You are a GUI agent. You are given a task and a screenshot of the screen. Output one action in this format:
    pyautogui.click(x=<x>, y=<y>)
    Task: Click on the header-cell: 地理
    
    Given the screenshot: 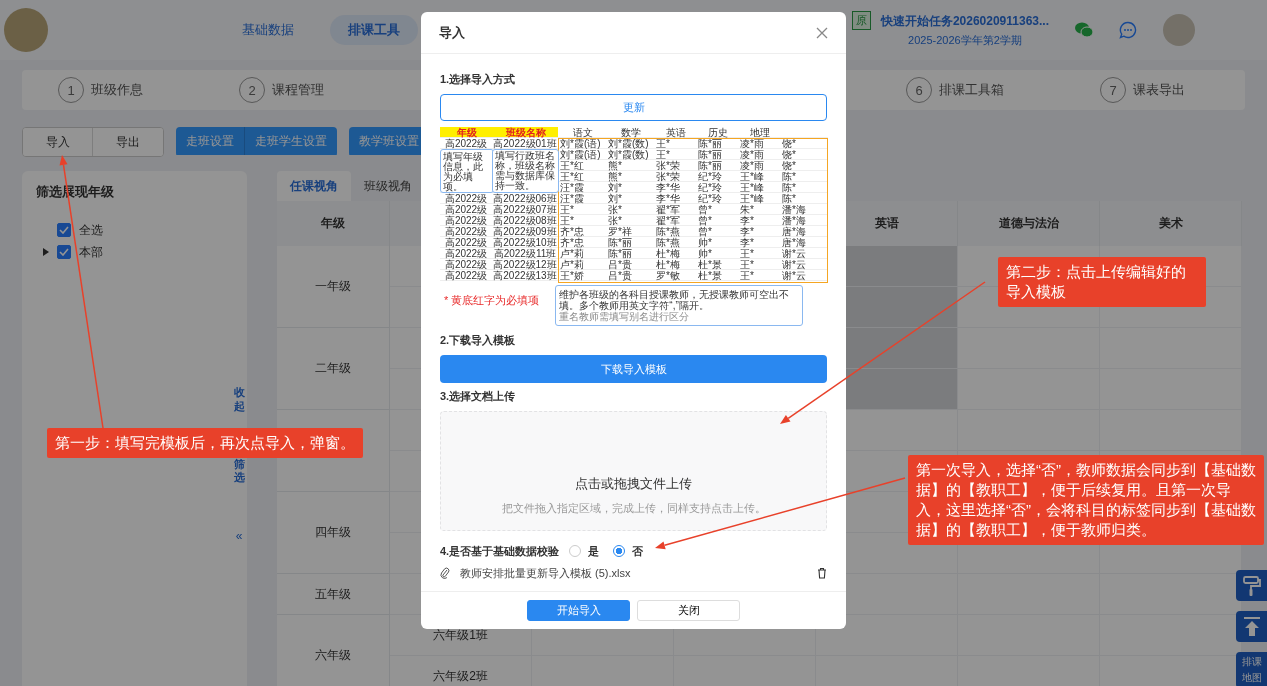 What is the action you would take?
    pyautogui.click(x=759, y=132)
    